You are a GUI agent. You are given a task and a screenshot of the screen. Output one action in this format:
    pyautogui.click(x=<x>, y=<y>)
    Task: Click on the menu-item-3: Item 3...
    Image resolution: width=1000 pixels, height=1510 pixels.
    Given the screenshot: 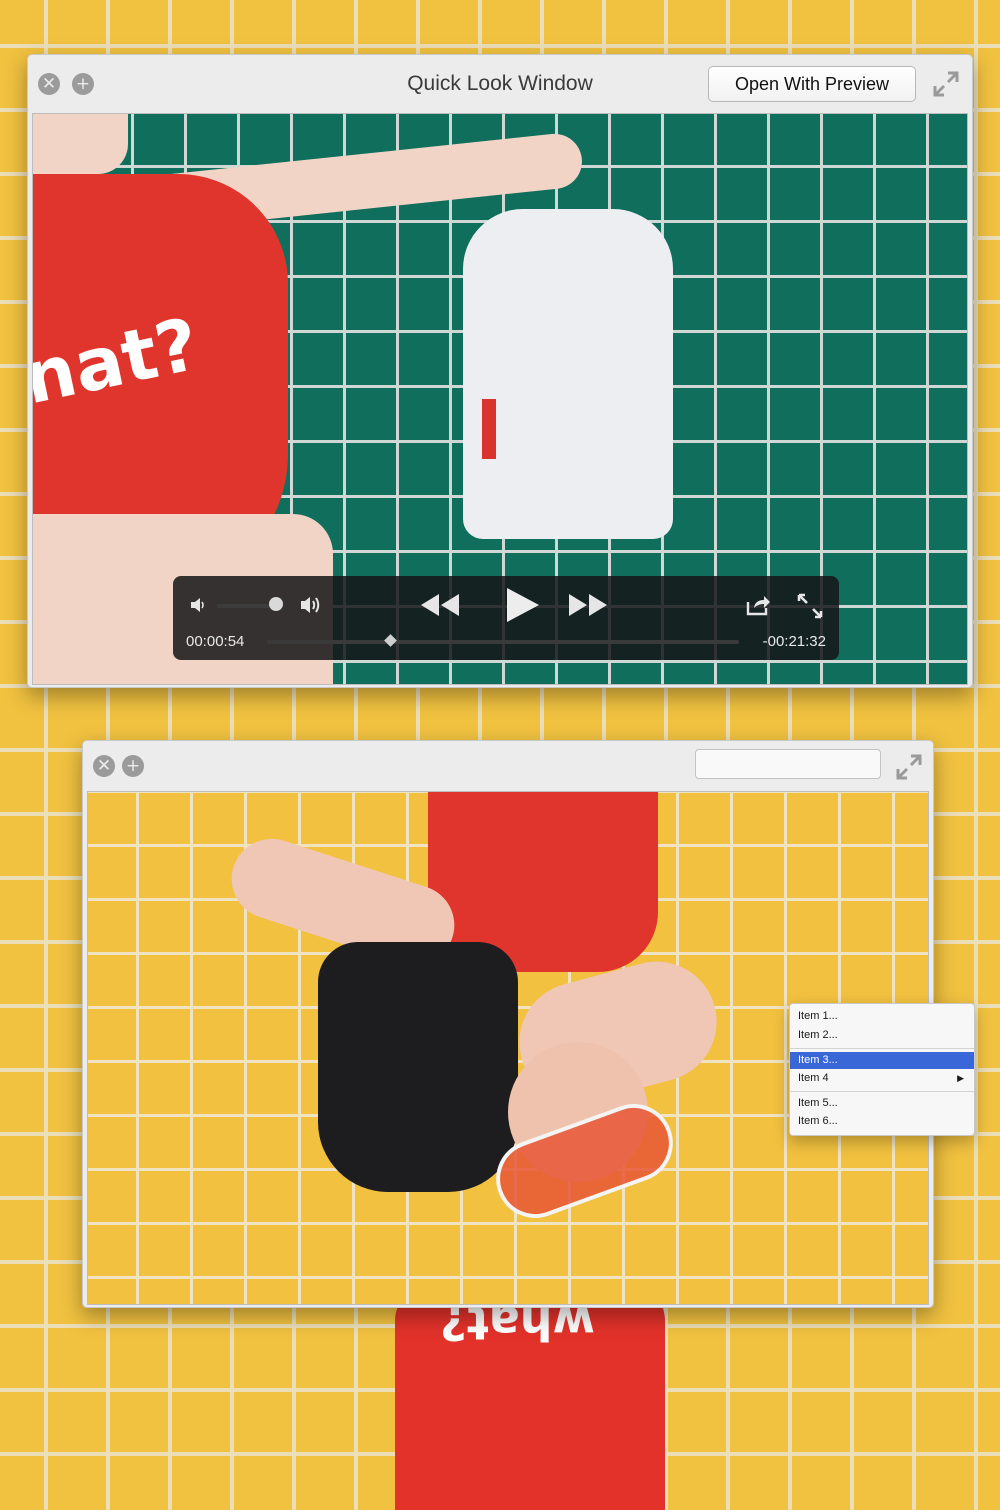 What is the action you would take?
    pyautogui.click(x=882, y=1060)
    